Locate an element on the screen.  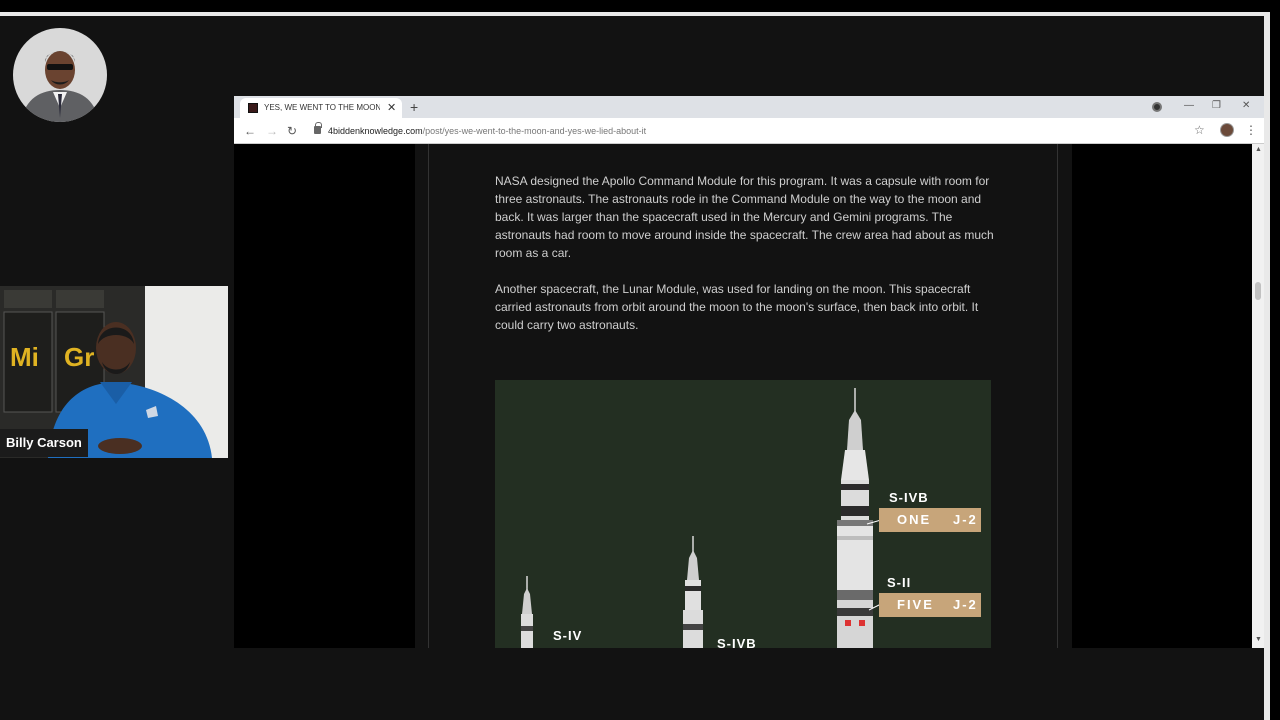
stage-label-sivb-small: S-IVB is located at coordinates (737, 642).